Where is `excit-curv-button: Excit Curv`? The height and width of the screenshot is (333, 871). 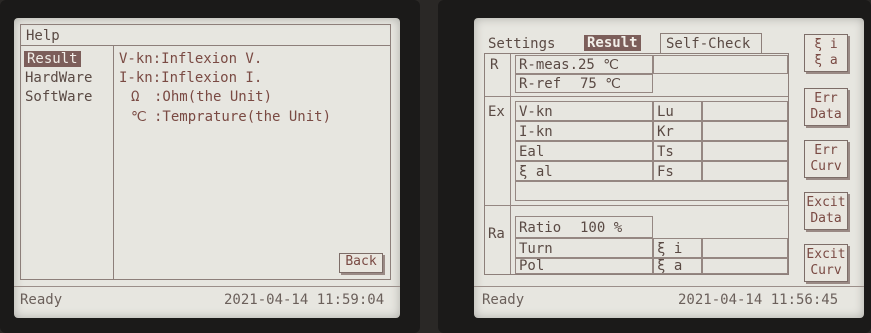
excit-curv-button: Excit Curv is located at coordinates (826, 263).